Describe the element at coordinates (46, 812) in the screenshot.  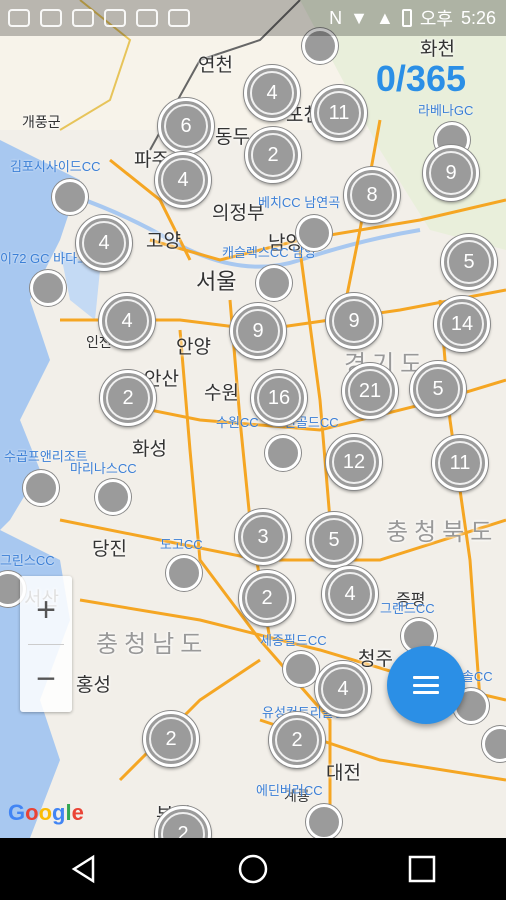
I see `google-logo: Google` at that location.